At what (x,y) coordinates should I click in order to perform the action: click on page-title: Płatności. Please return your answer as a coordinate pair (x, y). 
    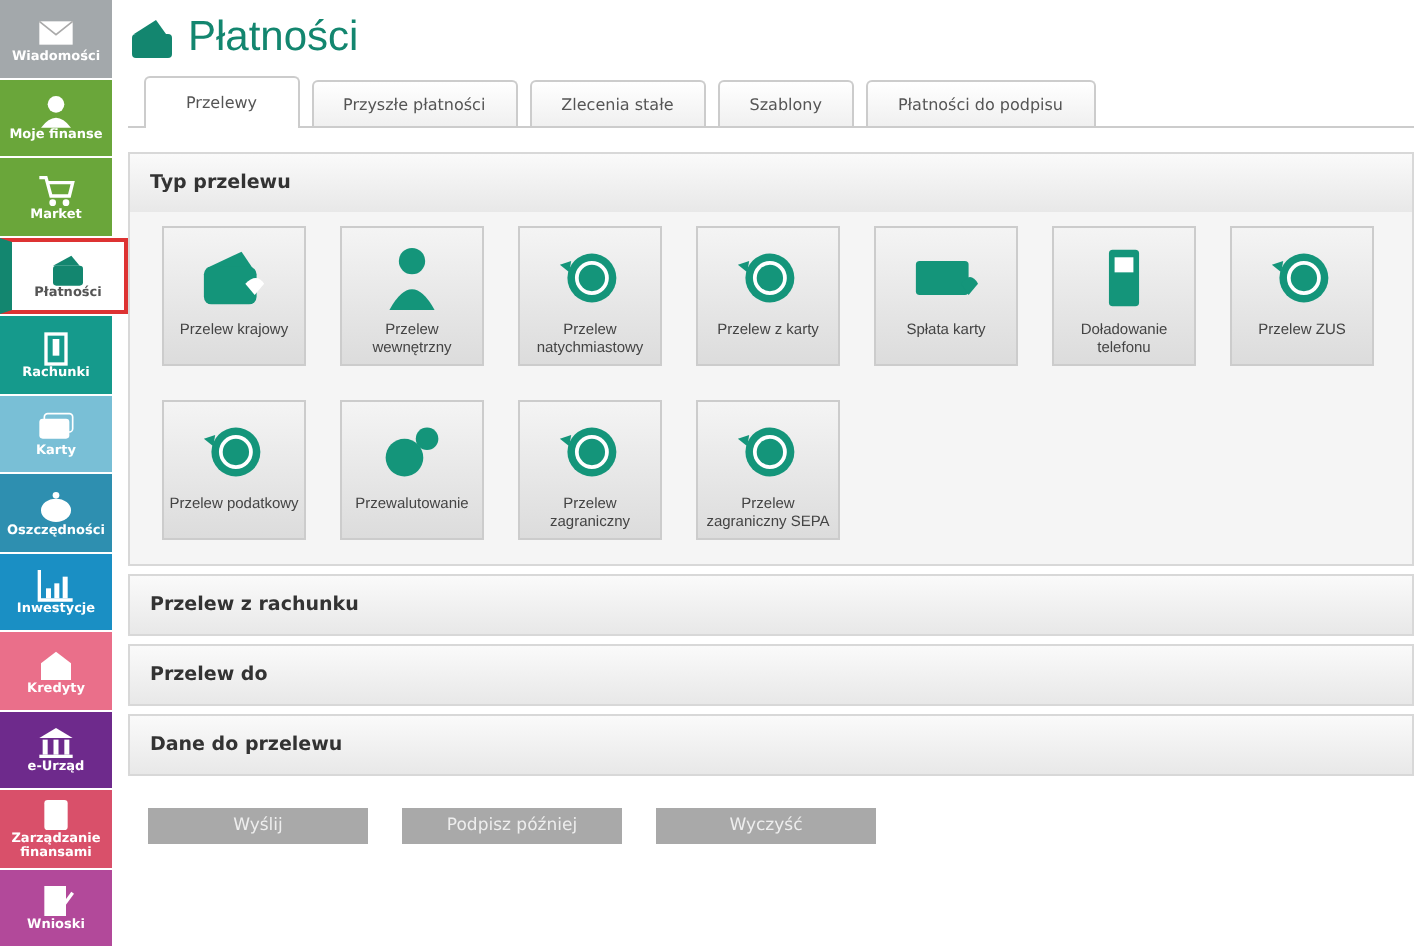
    Looking at the image, I should click on (273, 38).